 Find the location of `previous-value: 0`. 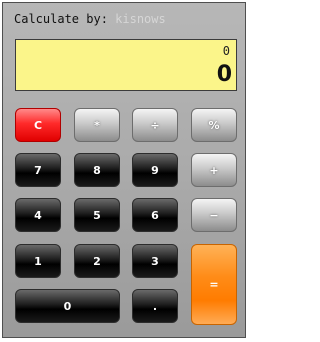

previous-value: 0 is located at coordinates (226, 51).